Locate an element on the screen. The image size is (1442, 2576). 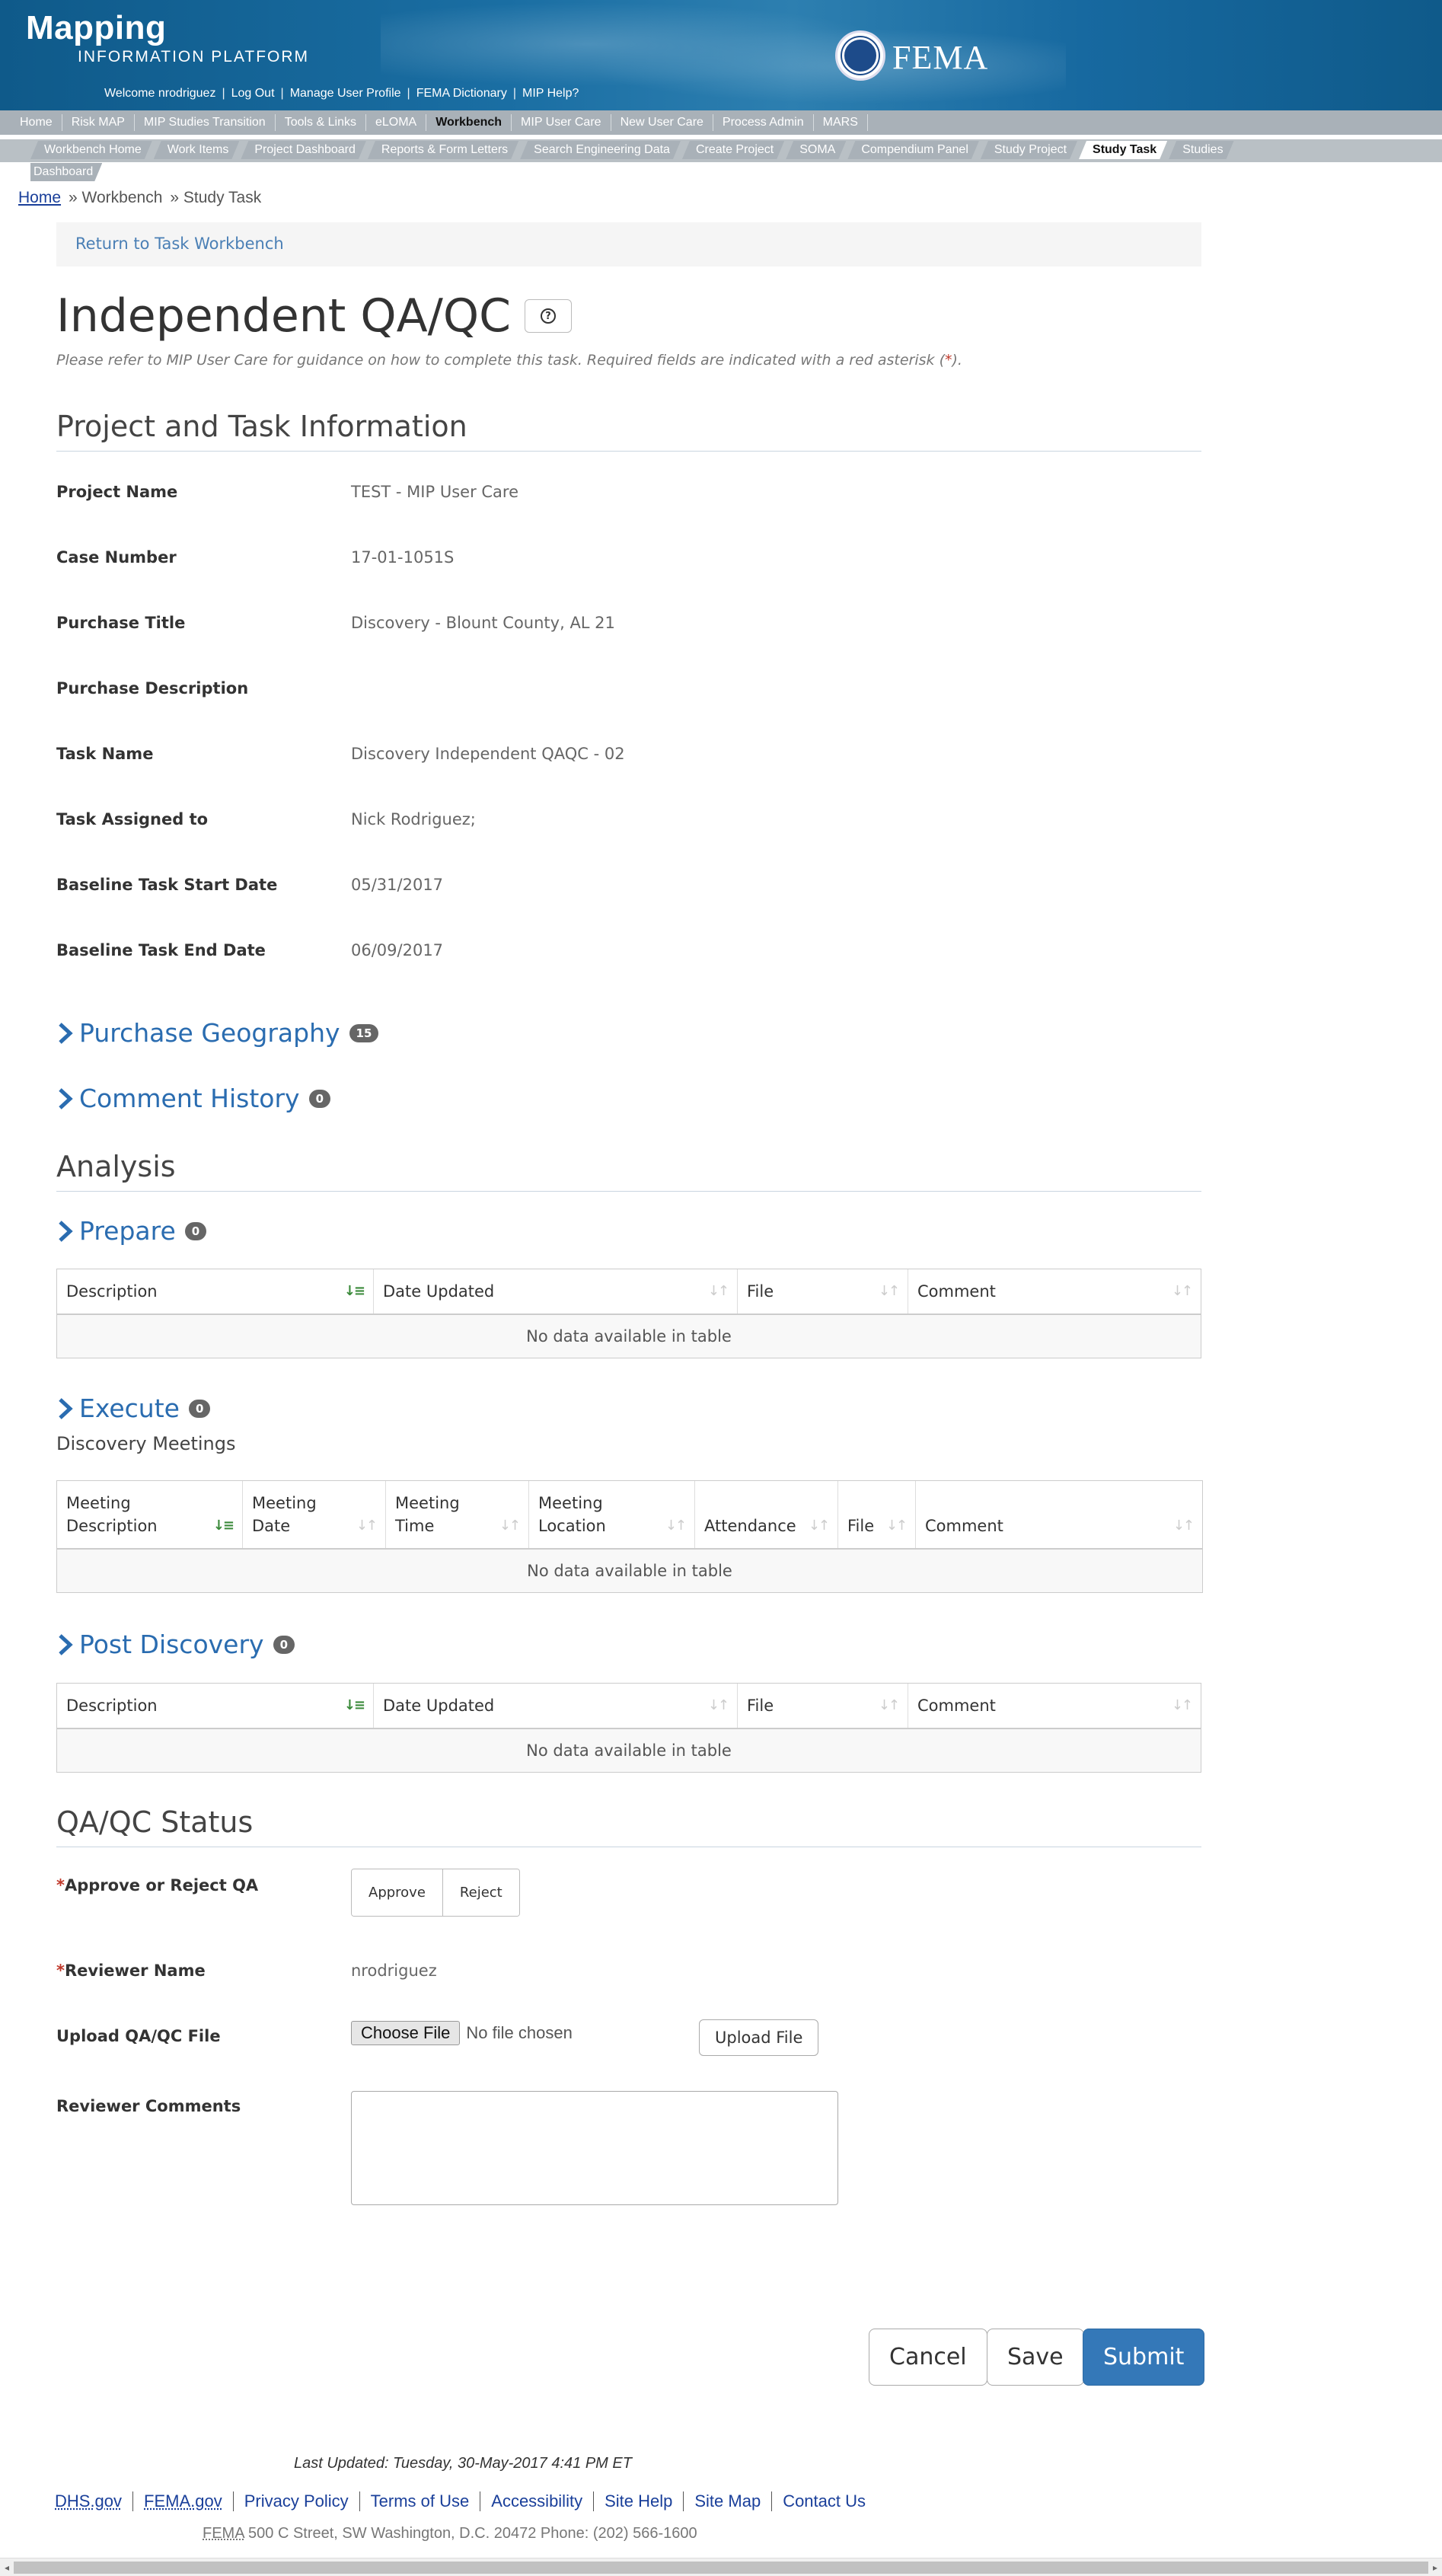
page-title-row: Independent QA/QC ? is located at coordinates (314, 316).